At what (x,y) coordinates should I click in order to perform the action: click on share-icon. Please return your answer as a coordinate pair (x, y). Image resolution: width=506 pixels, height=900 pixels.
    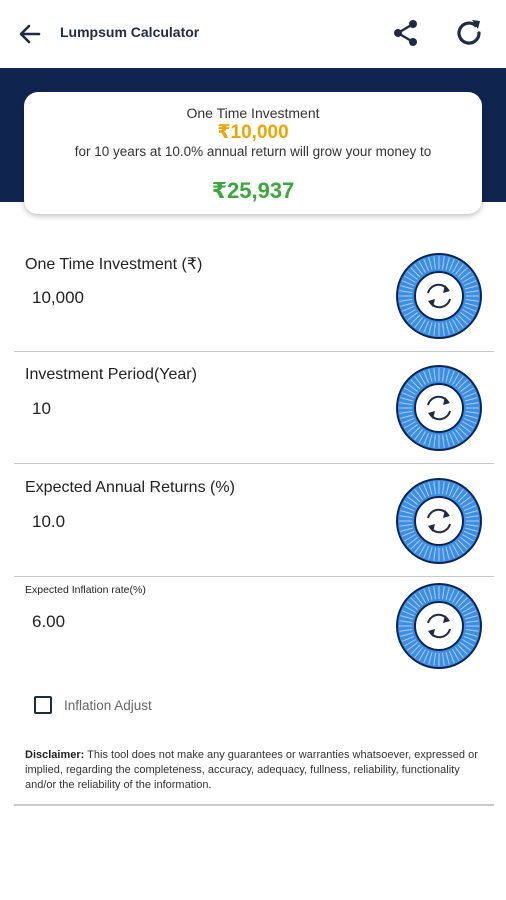
    Looking at the image, I should click on (406, 33).